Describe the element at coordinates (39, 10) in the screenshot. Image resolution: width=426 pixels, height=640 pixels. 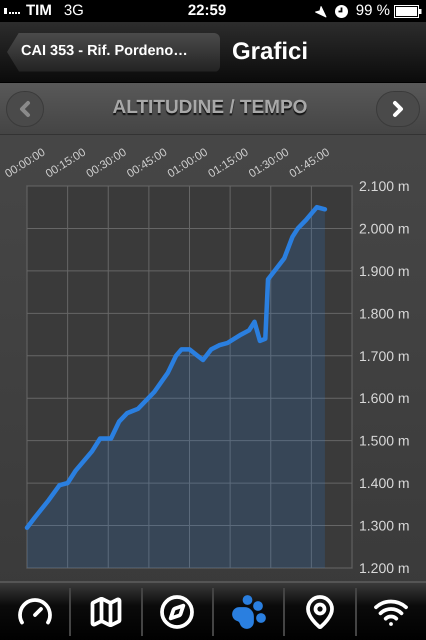
I see `carrier-name: TIM` at that location.